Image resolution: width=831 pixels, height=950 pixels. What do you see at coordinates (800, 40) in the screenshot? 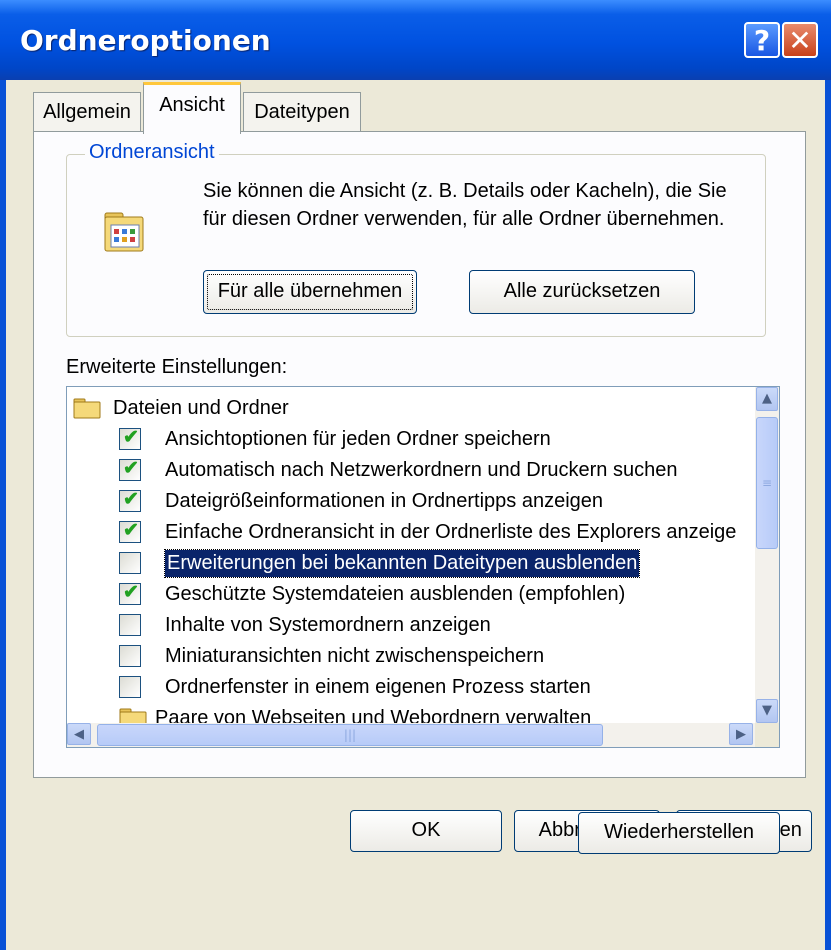
I see `close-button: ✕` at bounding box center [800, 40].